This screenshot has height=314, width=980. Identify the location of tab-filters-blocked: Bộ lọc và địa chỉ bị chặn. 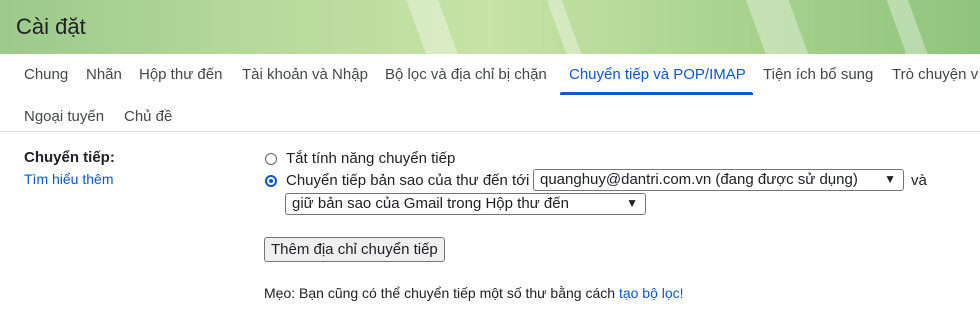
(466, 74).